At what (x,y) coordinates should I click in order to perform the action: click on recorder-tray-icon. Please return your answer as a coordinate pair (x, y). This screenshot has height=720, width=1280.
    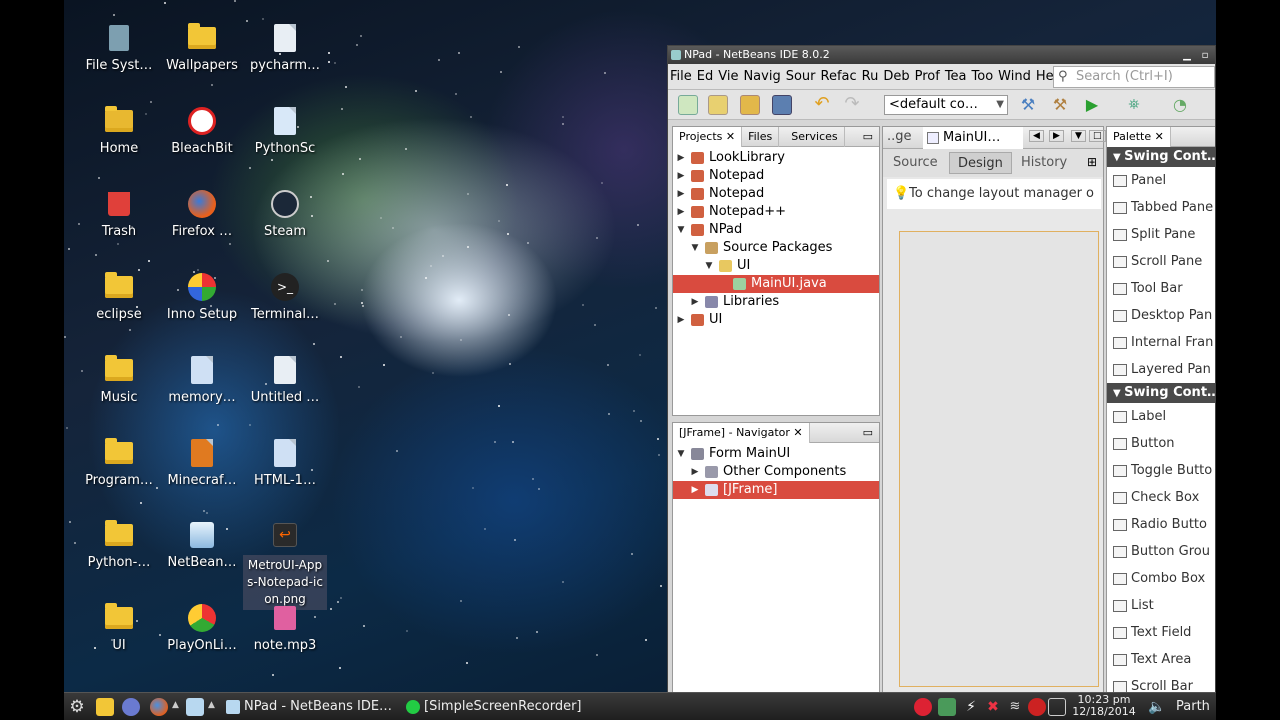
    Looking at the image, I should click on (923, 707).